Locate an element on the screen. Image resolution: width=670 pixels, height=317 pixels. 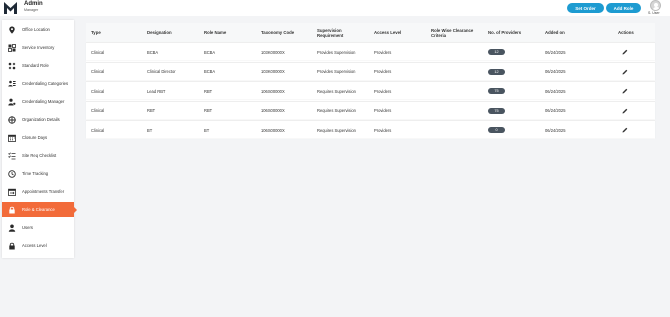
user-name: S. User is located at coordinates (654, 13).